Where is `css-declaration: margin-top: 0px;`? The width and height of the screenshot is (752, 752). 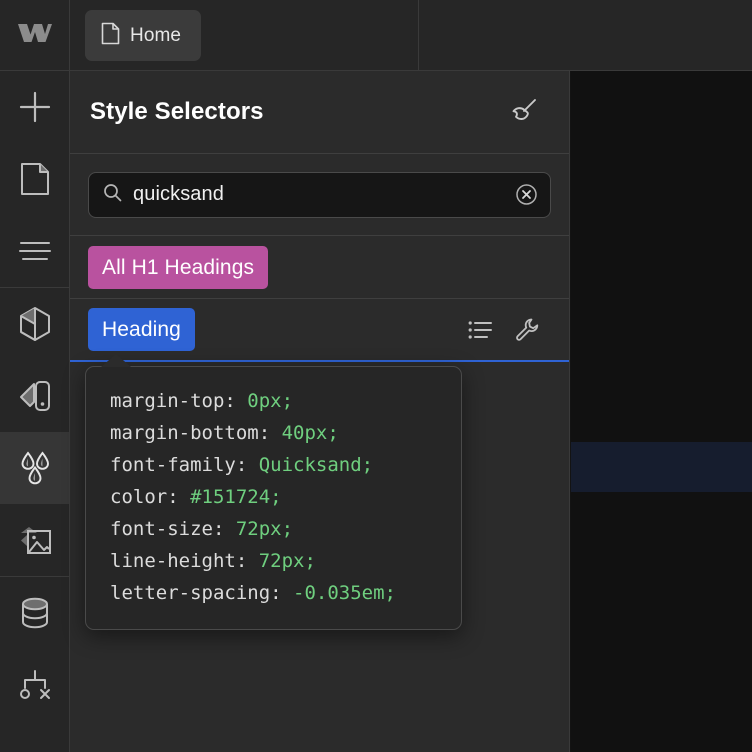 css-declaration: margin-top: 0px; is located at coordinates (274, 401).